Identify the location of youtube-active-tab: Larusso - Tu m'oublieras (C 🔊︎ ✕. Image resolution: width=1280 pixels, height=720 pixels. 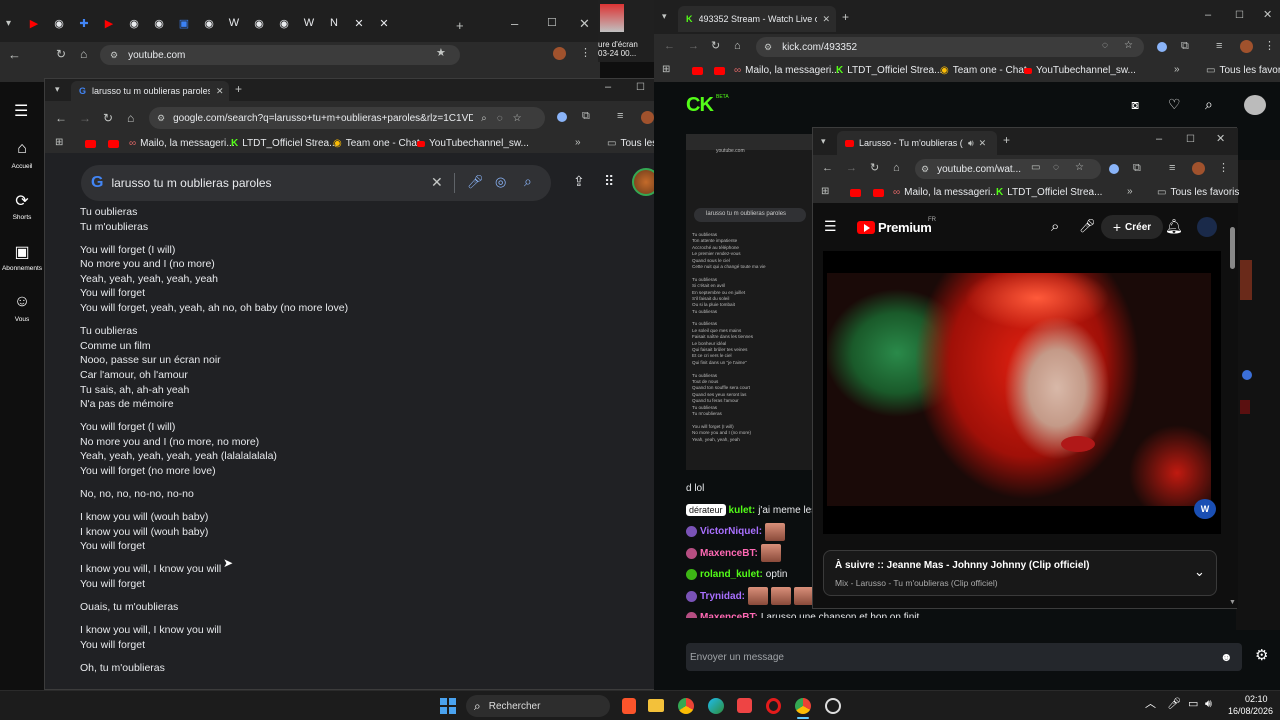
(917, 143).